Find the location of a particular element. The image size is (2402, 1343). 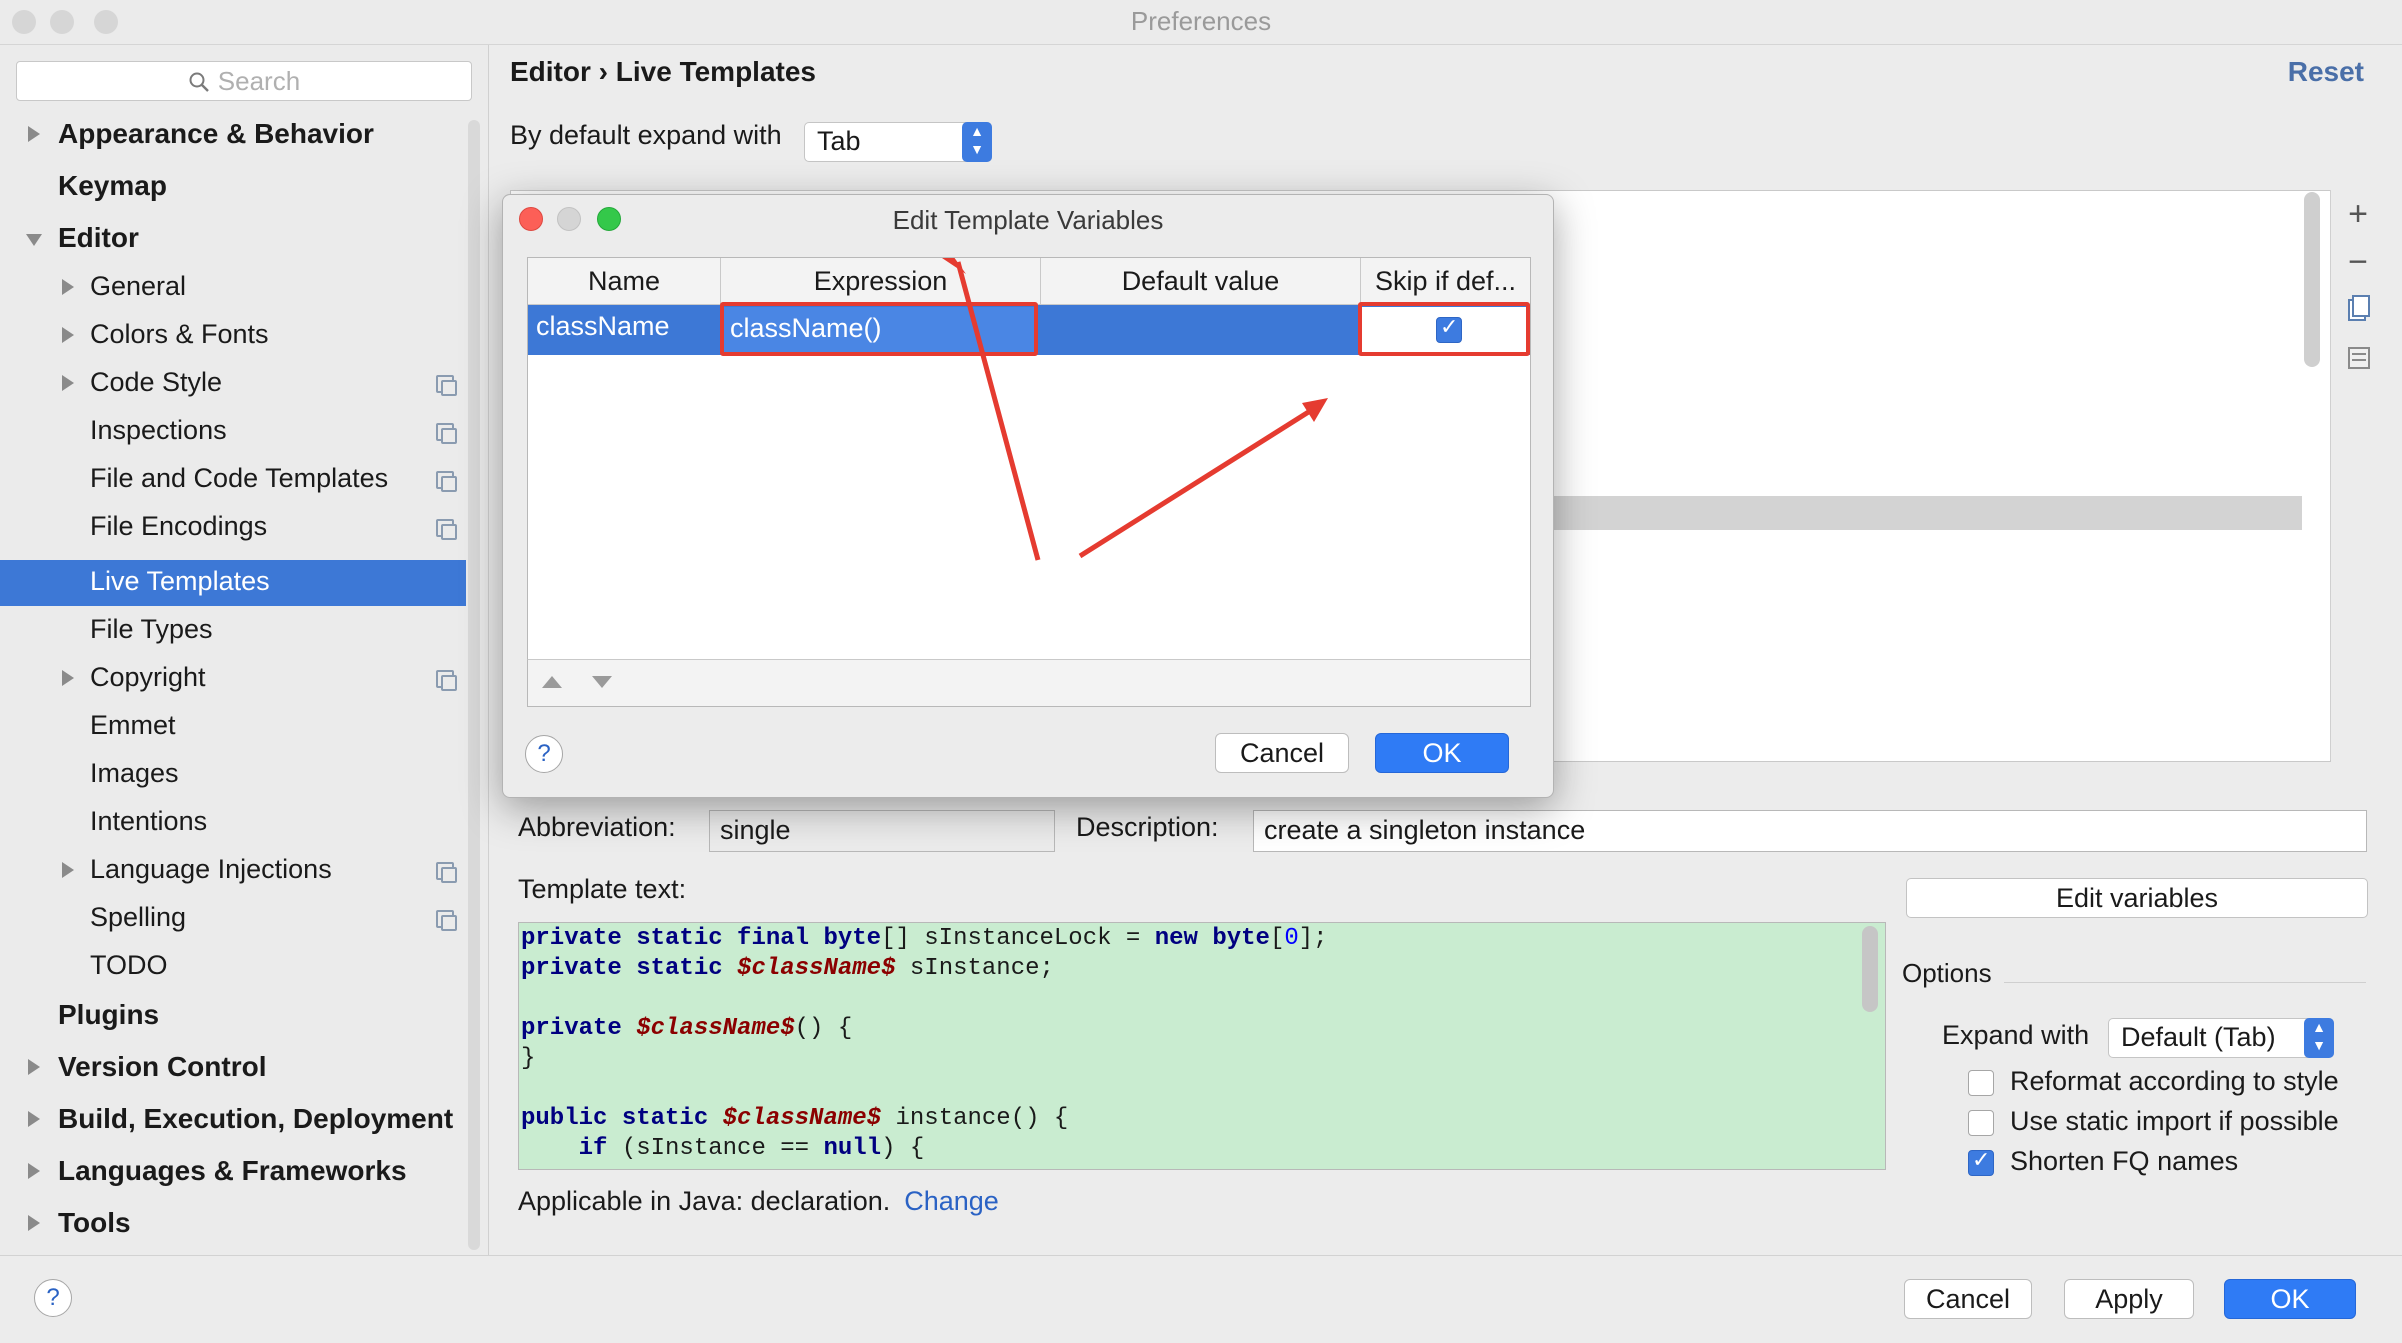

shorten-fq-checkbox is located at coordinates (1981, 1161).